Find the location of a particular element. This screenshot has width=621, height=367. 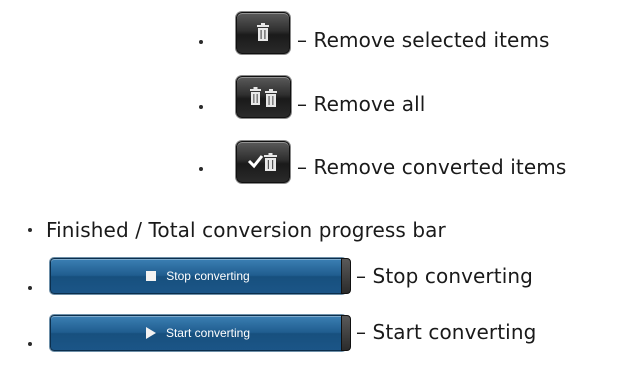

remove-selected-label: – Remove selected items is located at coordinates (423, 40).